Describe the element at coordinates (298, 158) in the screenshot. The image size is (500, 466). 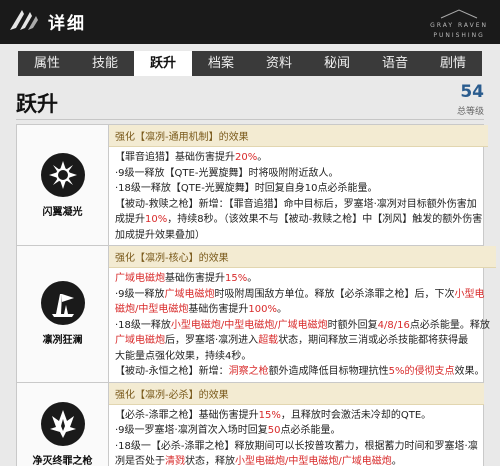
I see `skill-line: 【罪音追猎】基础伤害提升20%。` at that location.